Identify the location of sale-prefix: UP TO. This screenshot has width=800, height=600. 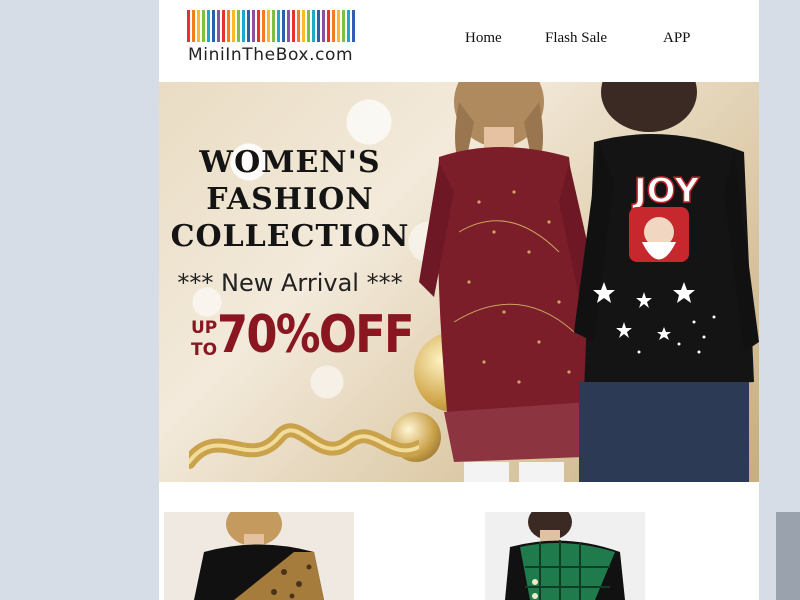
(204, 339).